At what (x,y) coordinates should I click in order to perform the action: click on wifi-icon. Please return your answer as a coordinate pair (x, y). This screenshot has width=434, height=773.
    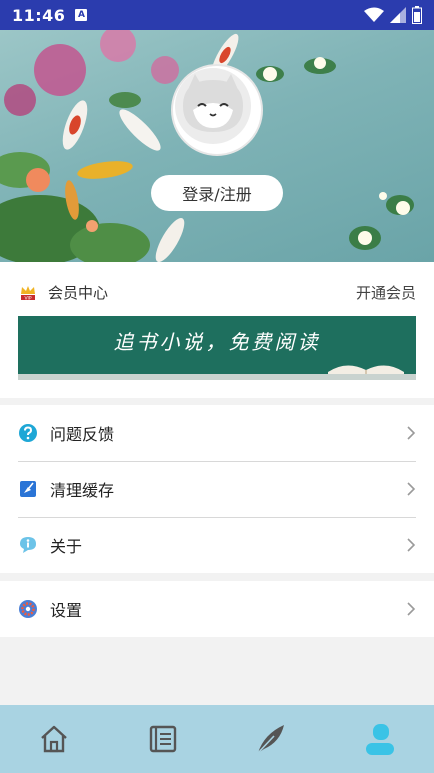
    Looking at the image, I should click on (374, 14).